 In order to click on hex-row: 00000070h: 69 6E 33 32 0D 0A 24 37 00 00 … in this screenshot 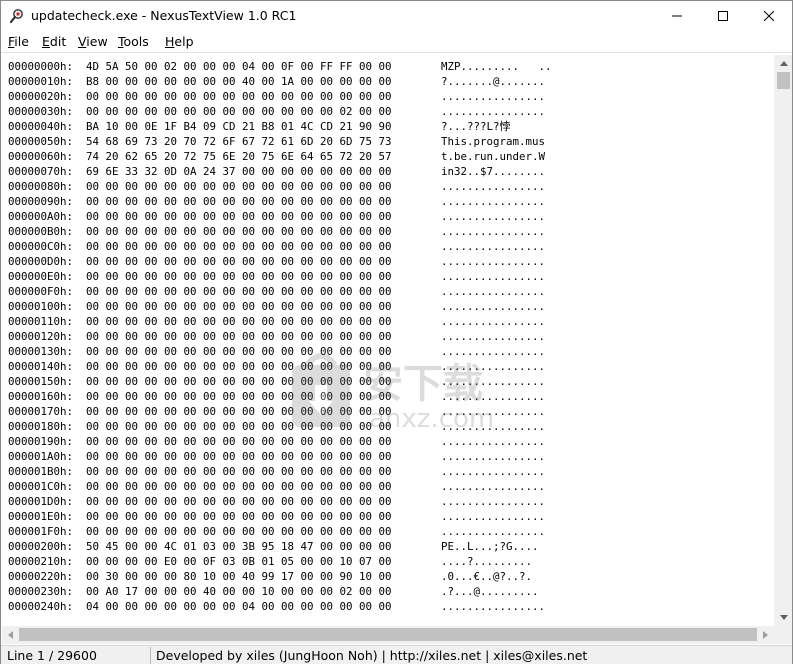, I will do `click(280, 171)`.